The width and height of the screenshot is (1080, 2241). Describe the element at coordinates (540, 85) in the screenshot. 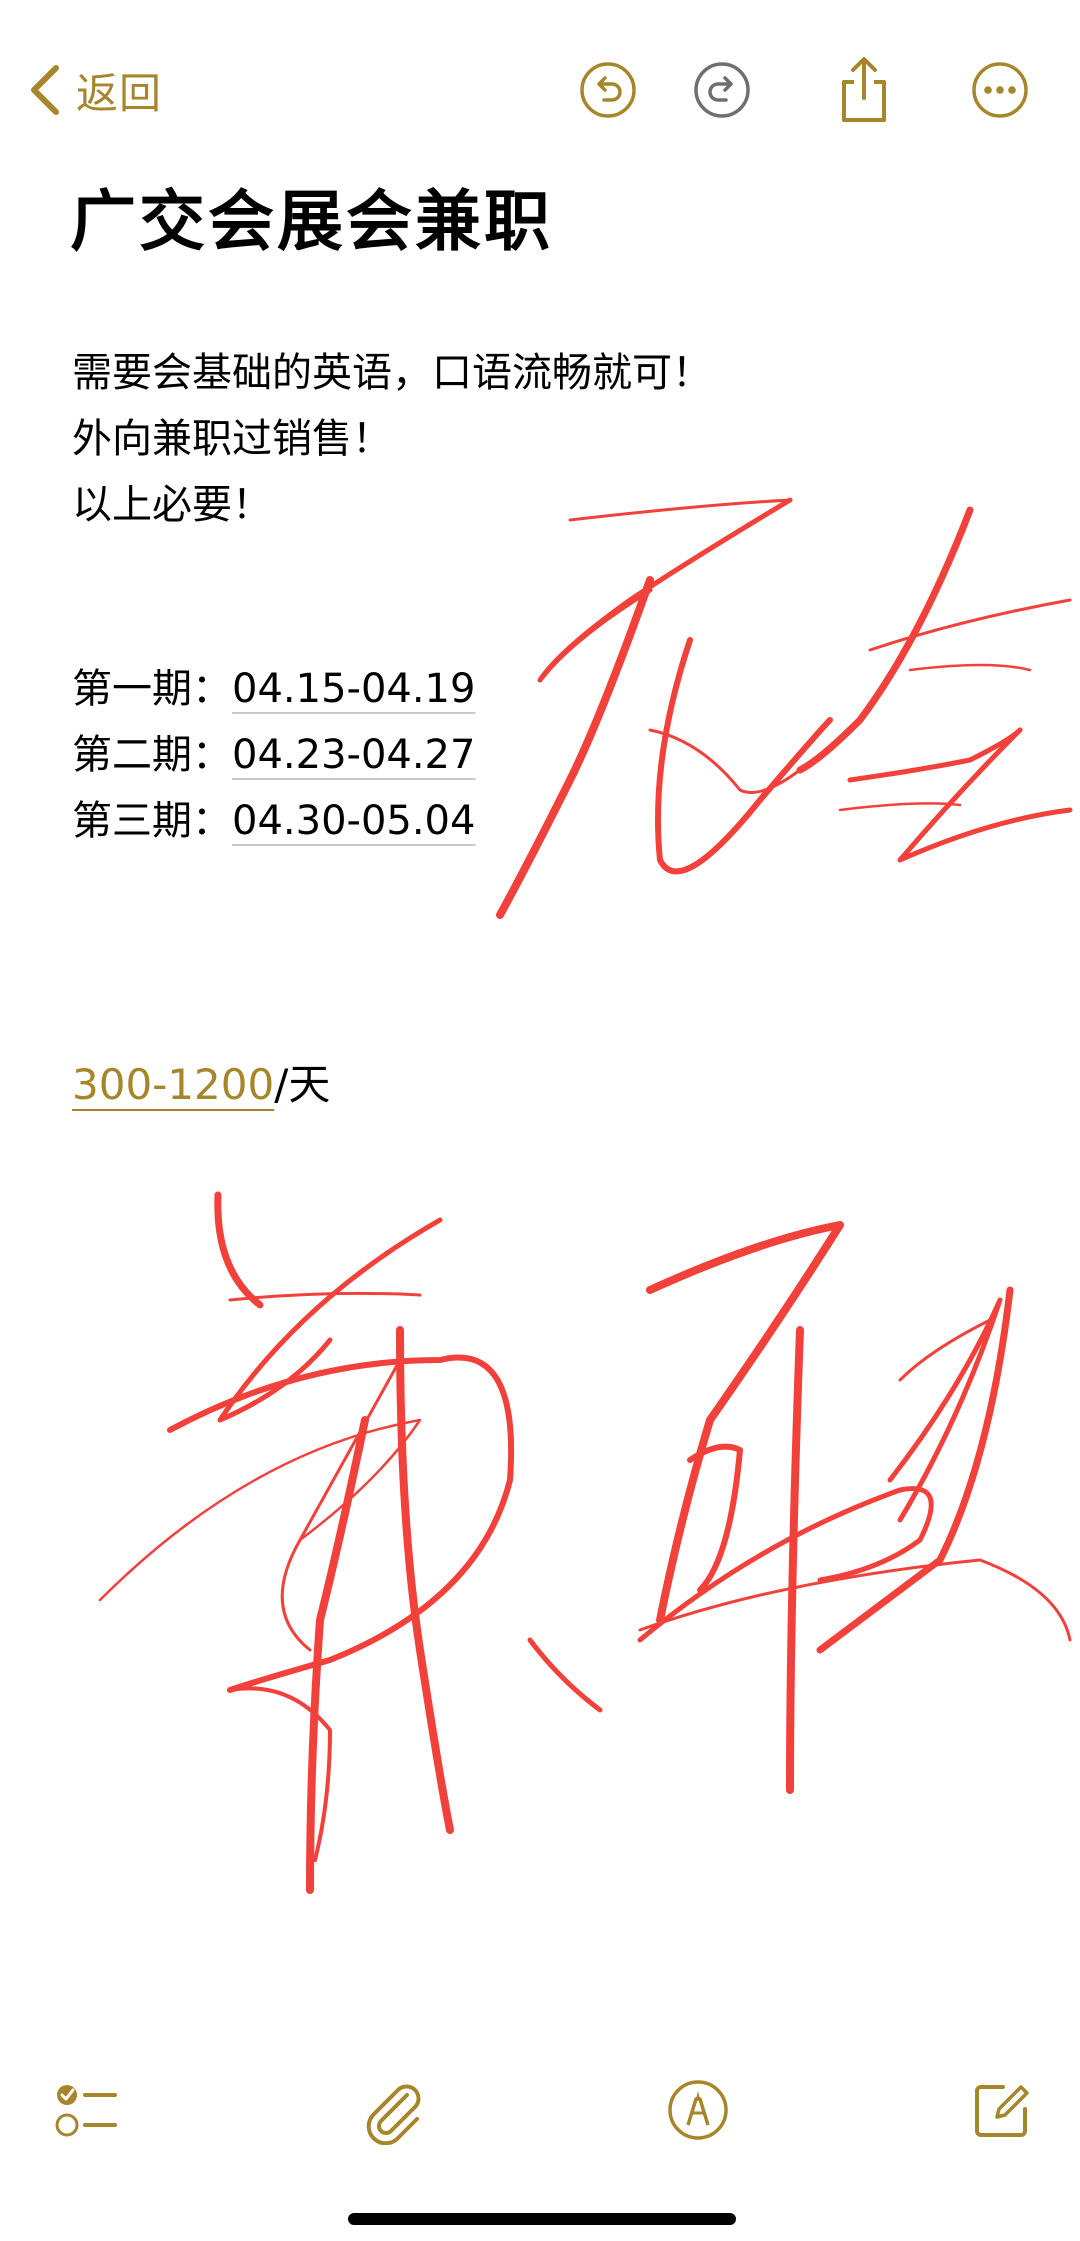

I see `navigation-bar: 返回` at that location.